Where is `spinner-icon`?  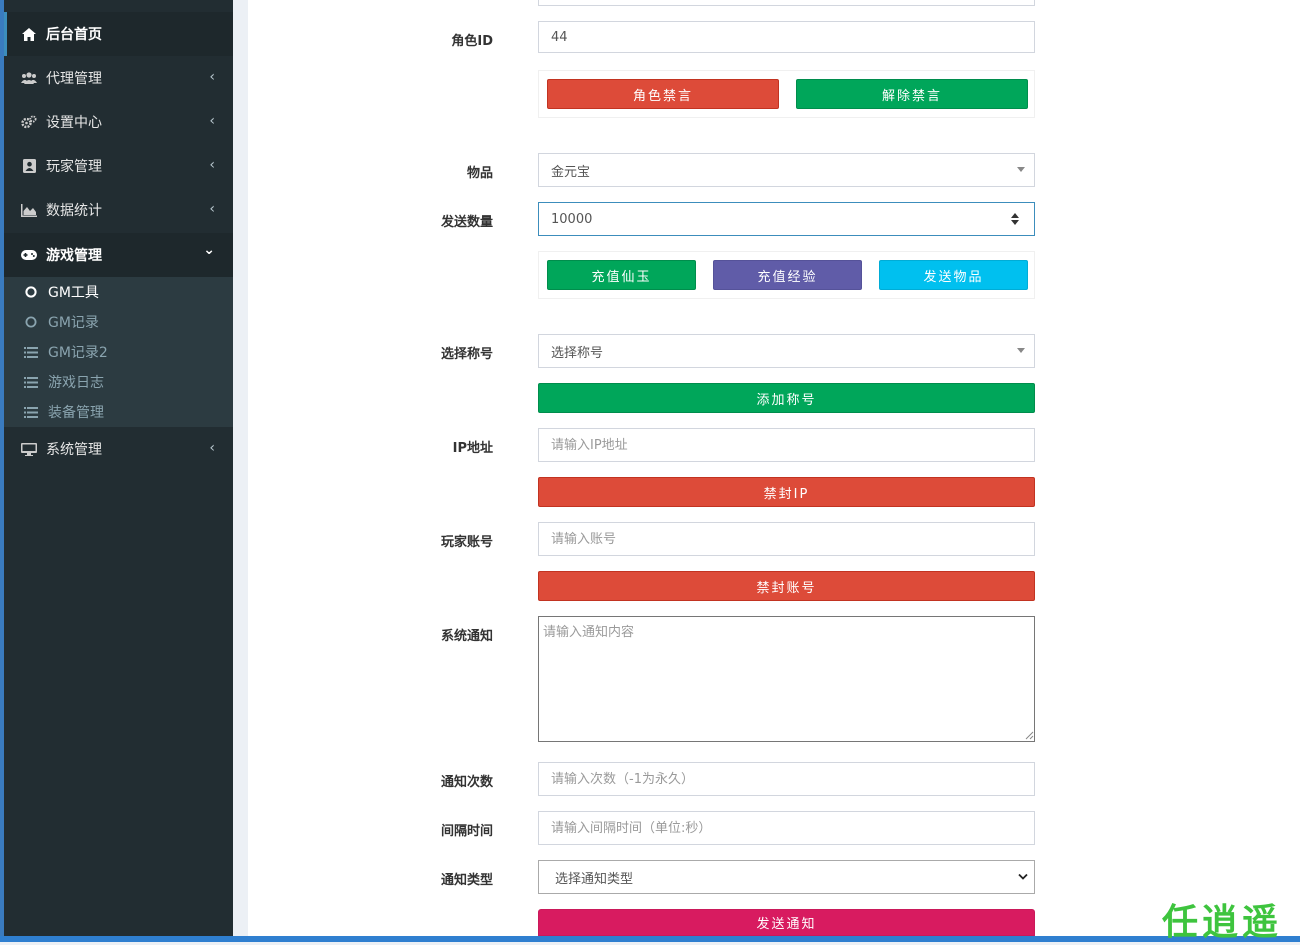 spinner-icon is located at coordinates (1015, 219).